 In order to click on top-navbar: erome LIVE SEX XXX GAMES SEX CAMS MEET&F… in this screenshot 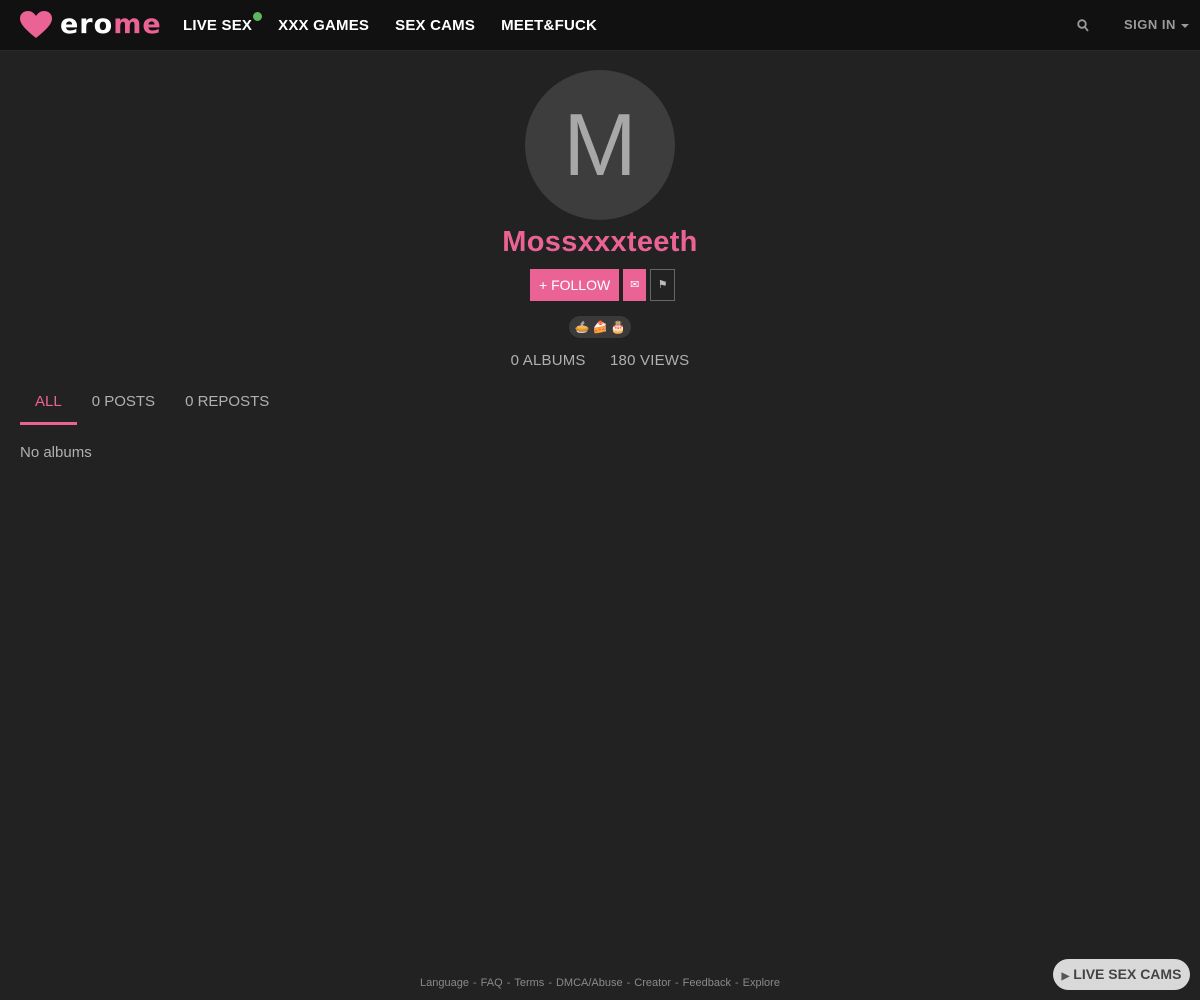, I will do `click(600, 25)`.